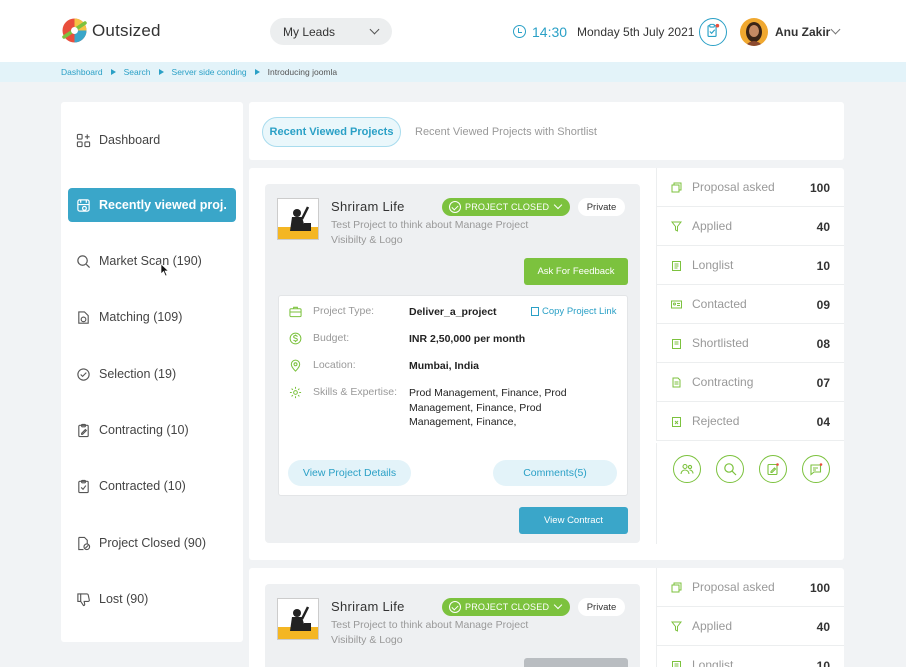 The height and width of the screenshot is (667, 906). What do you see at coordinates (535, 311) in the screenshot?
I see `copy-icon` at bounding box center [535, 311].